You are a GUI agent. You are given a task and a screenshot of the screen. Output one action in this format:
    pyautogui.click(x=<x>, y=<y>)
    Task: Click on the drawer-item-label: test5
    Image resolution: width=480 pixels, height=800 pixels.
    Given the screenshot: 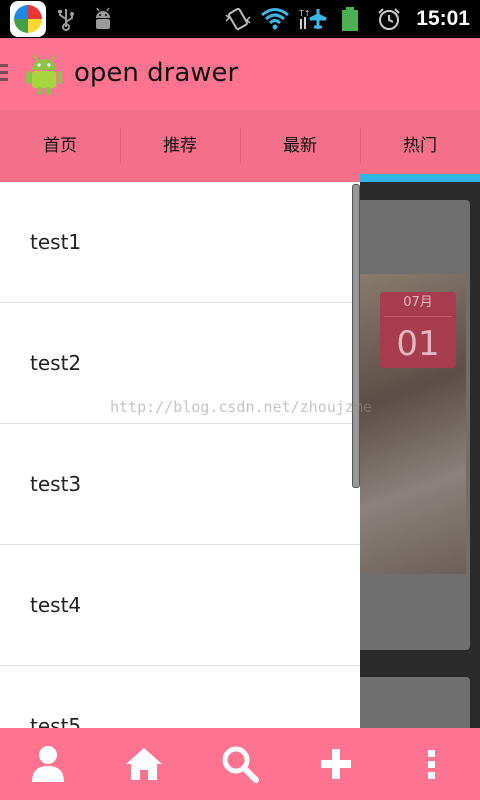 What is the action you would take?
    pyautogui.click(x=56, y=721)
    